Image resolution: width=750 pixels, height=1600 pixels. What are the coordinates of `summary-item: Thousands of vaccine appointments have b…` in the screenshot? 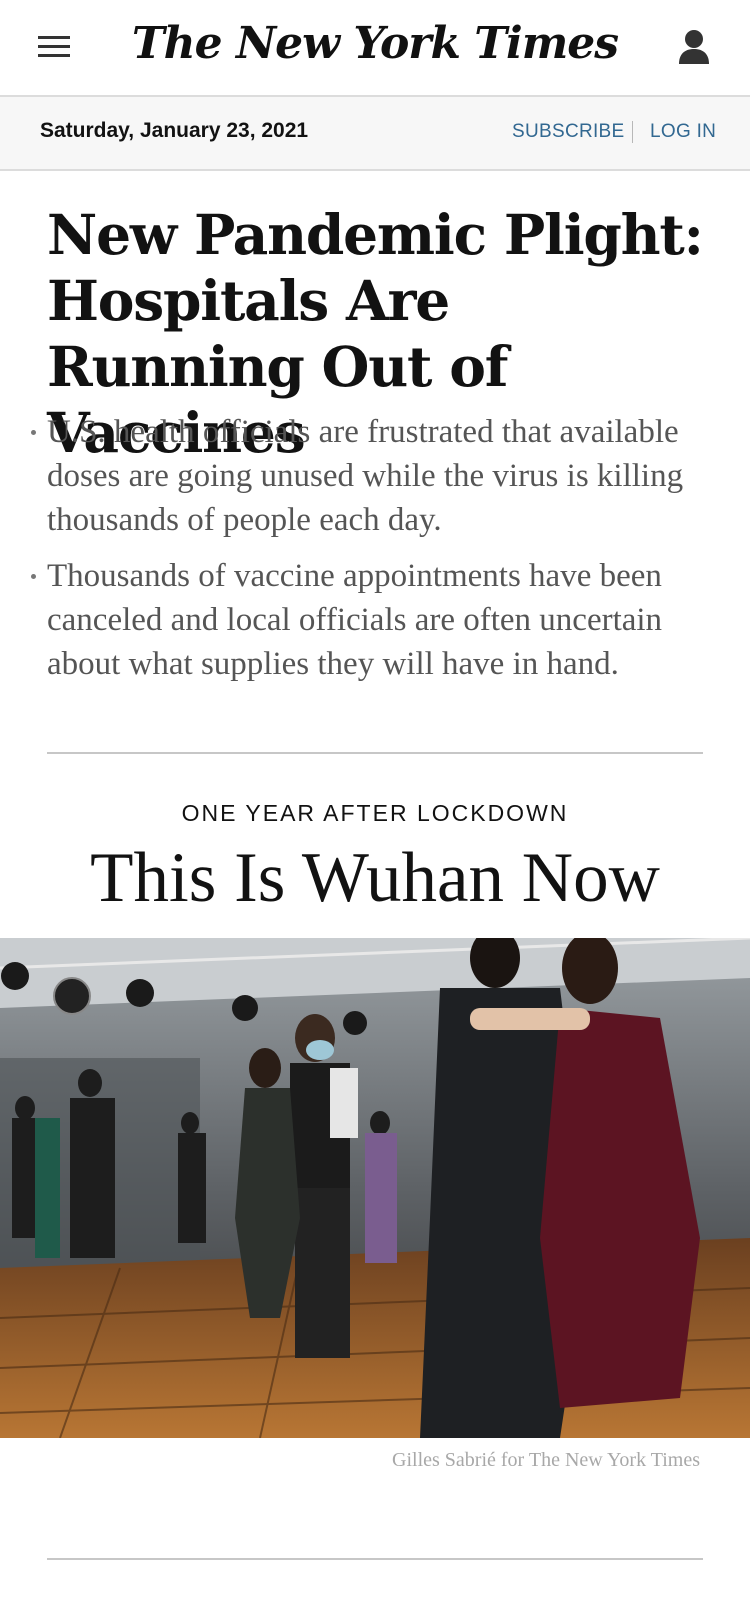 It's located at (364, 620).